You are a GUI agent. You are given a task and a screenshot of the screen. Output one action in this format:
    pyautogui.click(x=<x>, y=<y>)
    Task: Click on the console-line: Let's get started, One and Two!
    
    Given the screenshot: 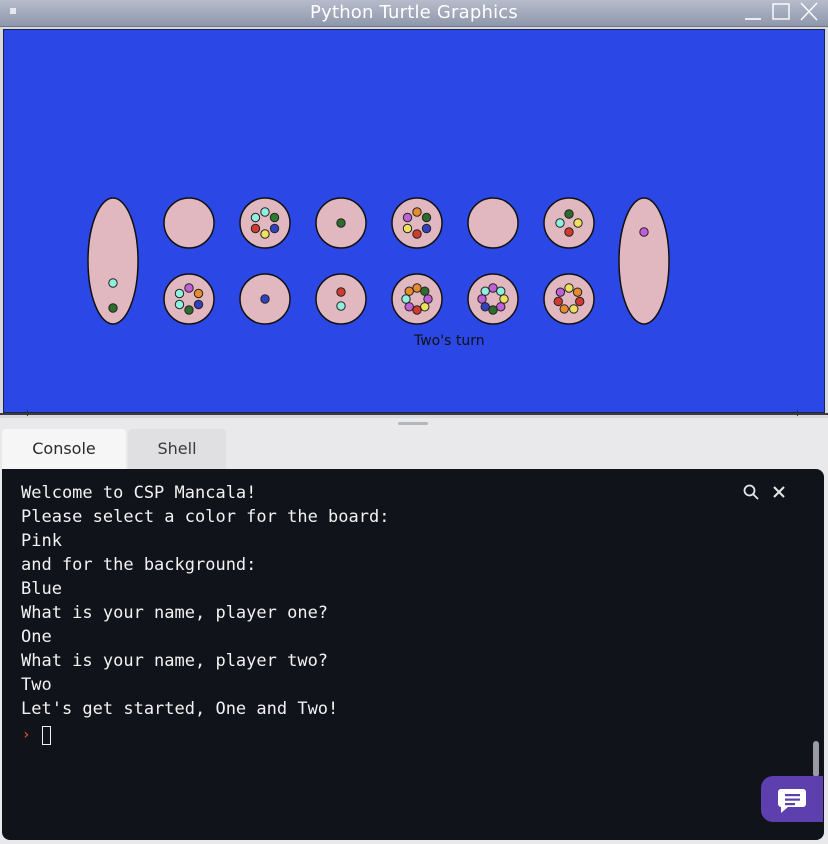 What is the action you would take?
    pyautogui.click(x=180, y=709)
    